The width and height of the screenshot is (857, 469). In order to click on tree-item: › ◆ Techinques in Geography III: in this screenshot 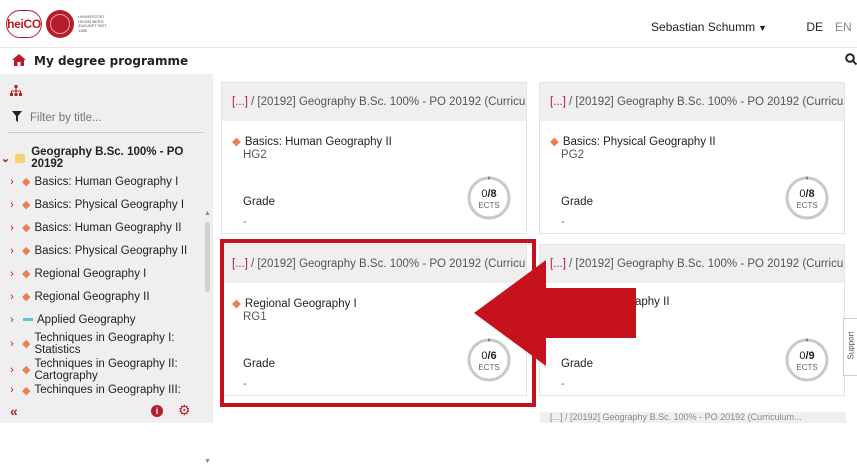, I will do `click(102, 390)`.